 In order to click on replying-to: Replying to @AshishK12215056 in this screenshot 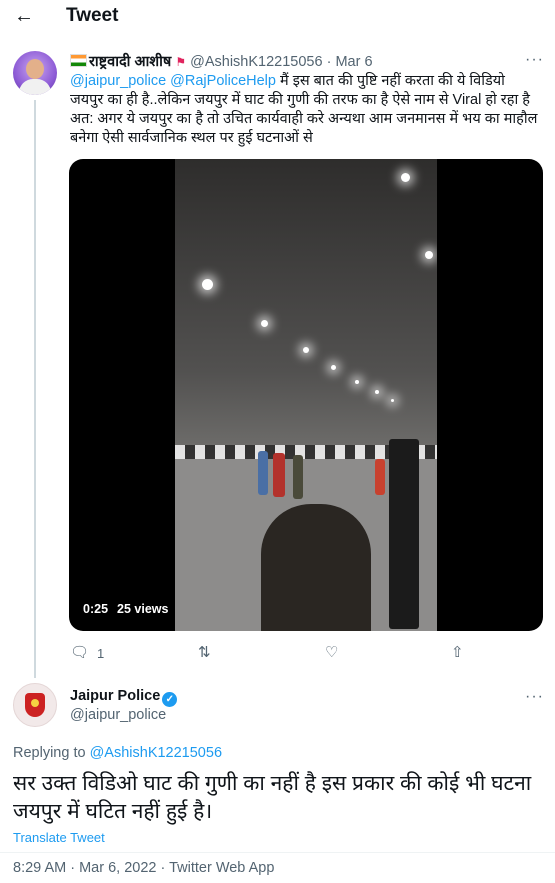, I will do `click(117, 753)`.